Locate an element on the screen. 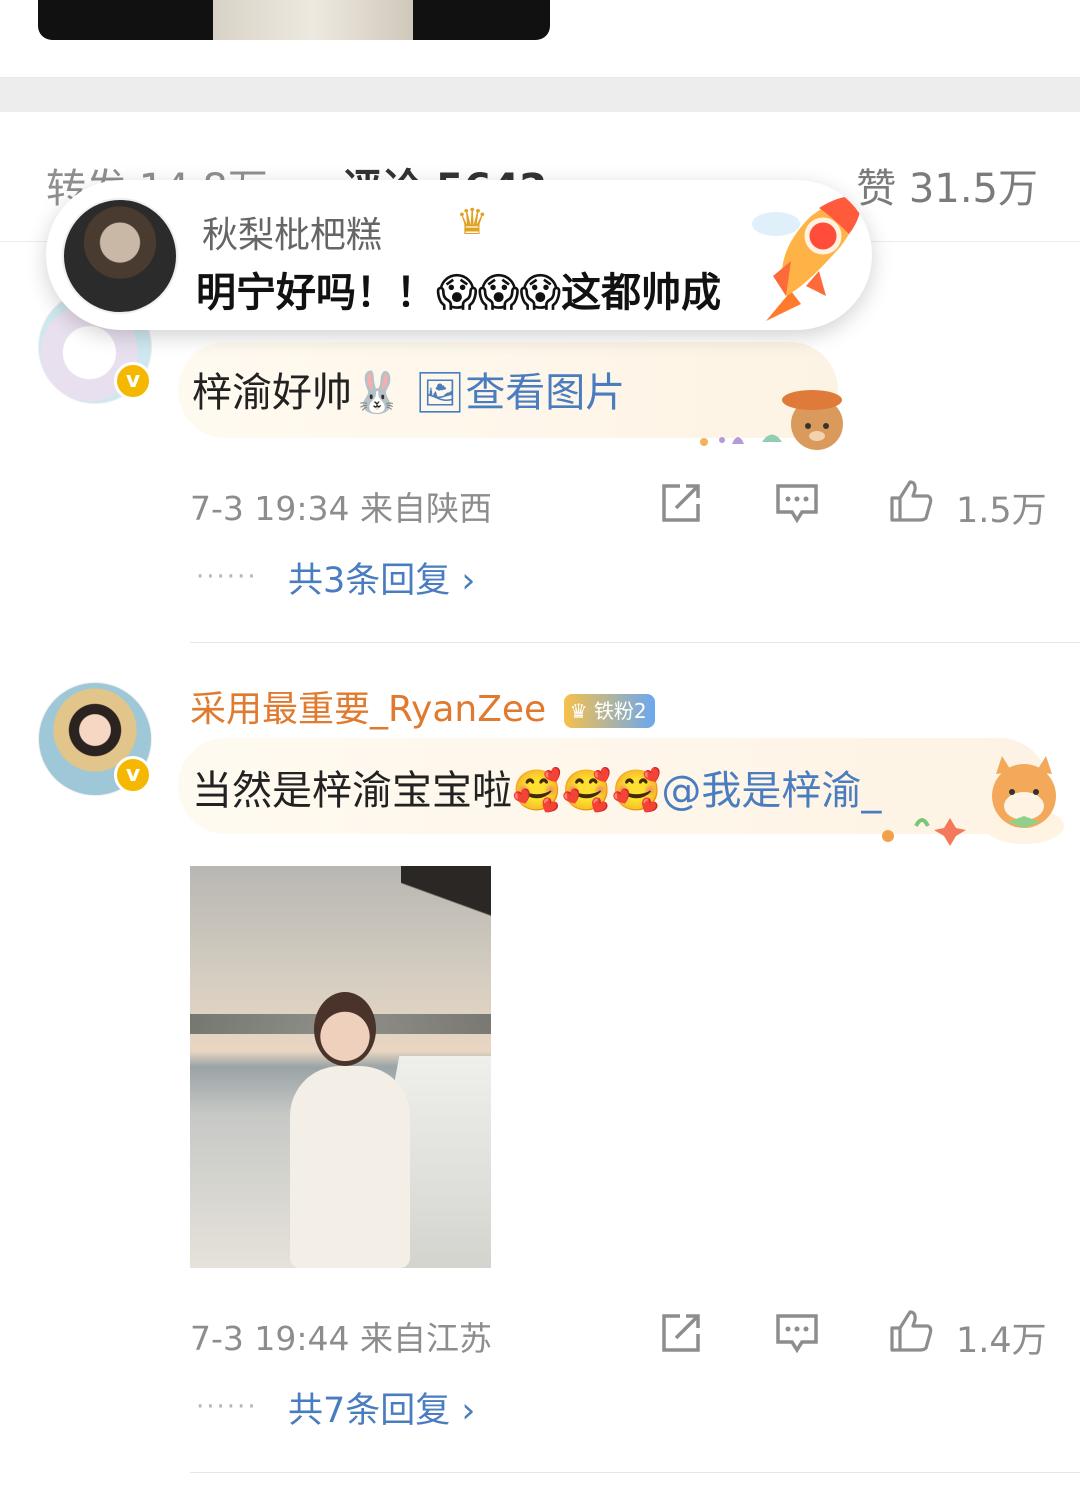 This screenshot has width=1080, height=1496. comment-photo is located at coordinates (340, 1067).